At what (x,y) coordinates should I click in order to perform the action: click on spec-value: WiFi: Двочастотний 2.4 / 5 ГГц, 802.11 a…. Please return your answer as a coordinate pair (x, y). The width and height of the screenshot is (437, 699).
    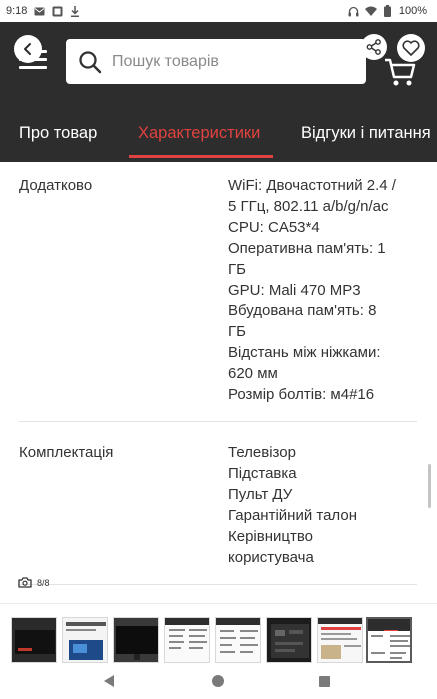
    Looking at the image, I should click on (312, 290).